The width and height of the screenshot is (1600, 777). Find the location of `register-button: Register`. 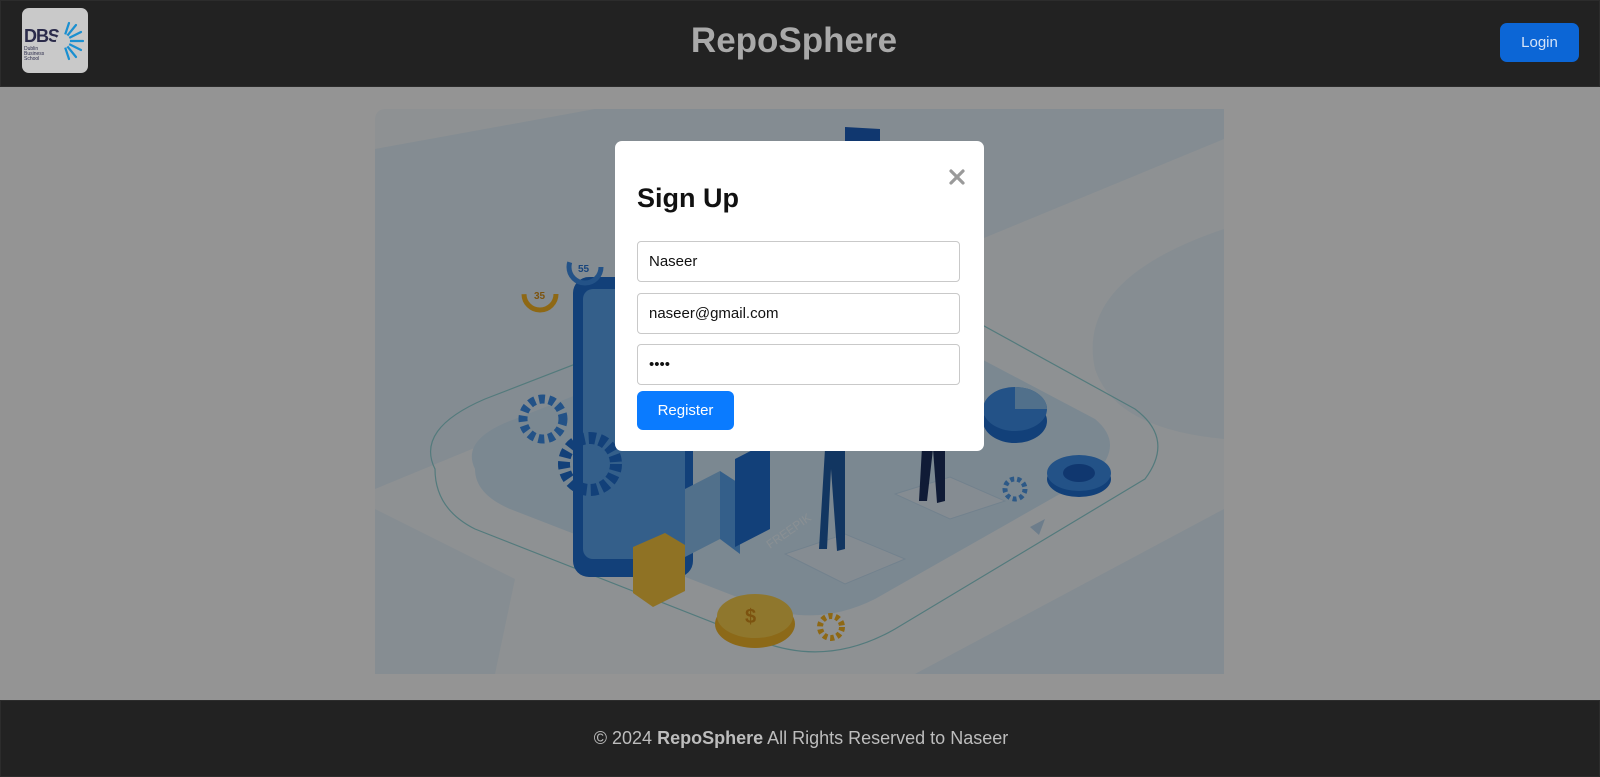

register-button: Register is located at coordinates (685, 410).